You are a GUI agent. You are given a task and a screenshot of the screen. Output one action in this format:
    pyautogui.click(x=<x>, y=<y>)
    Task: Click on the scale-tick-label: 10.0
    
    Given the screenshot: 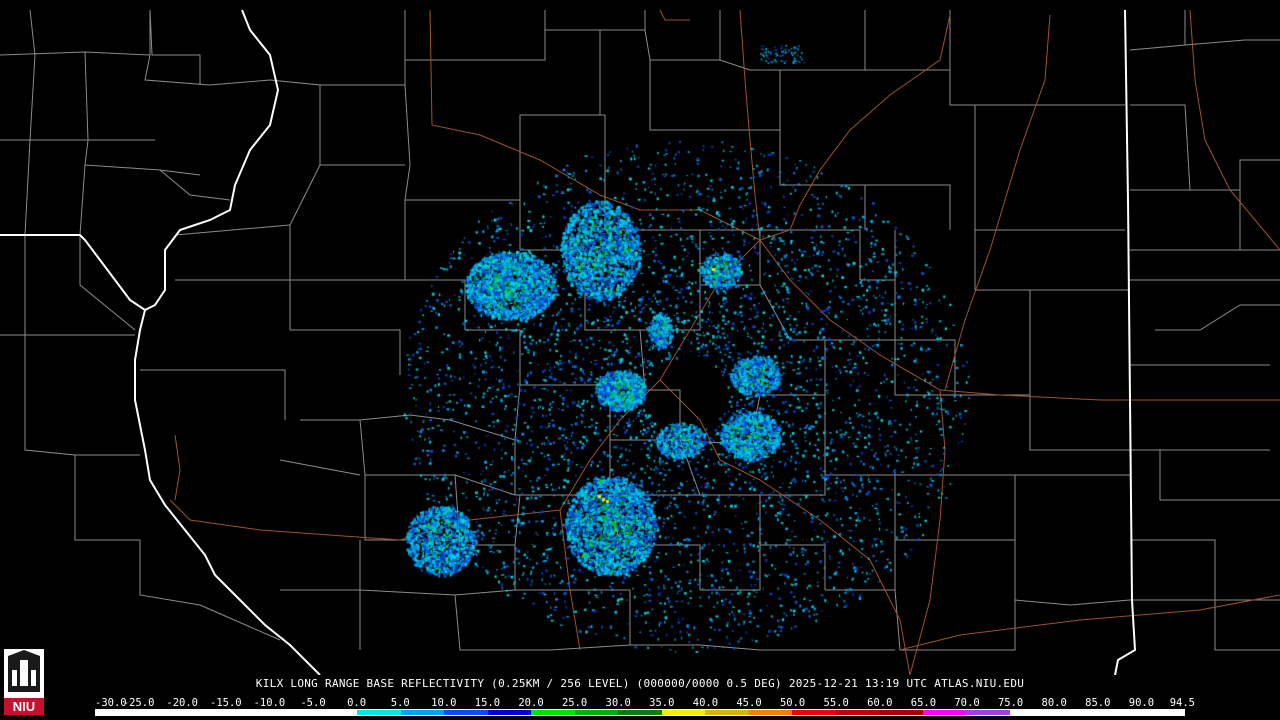 What is the action you would take?
    pyautogui.click(x=444, y=703)
    